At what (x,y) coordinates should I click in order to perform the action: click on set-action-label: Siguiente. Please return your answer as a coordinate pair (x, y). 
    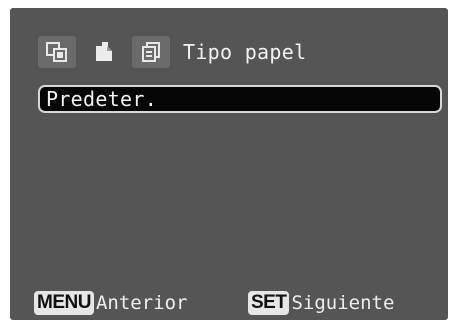
    Looking at the image, I should click on (343, 303).